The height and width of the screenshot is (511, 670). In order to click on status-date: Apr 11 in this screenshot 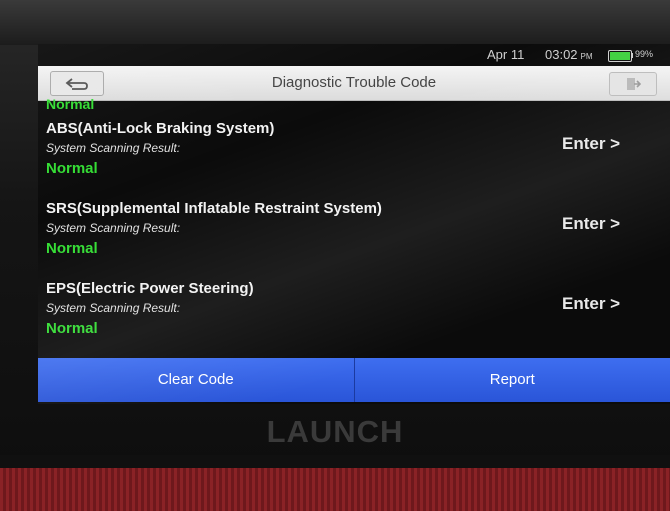, I will do `click(506, 54)`.